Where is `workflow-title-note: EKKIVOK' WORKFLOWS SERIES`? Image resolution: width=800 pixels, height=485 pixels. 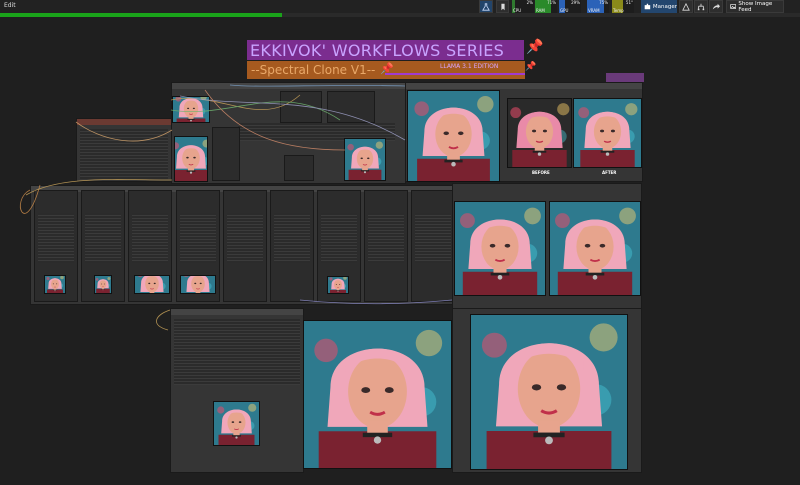 workflow-title-note: EKKIVOK' WORKFLOWS SERIES is located at coordinates (385, 50).